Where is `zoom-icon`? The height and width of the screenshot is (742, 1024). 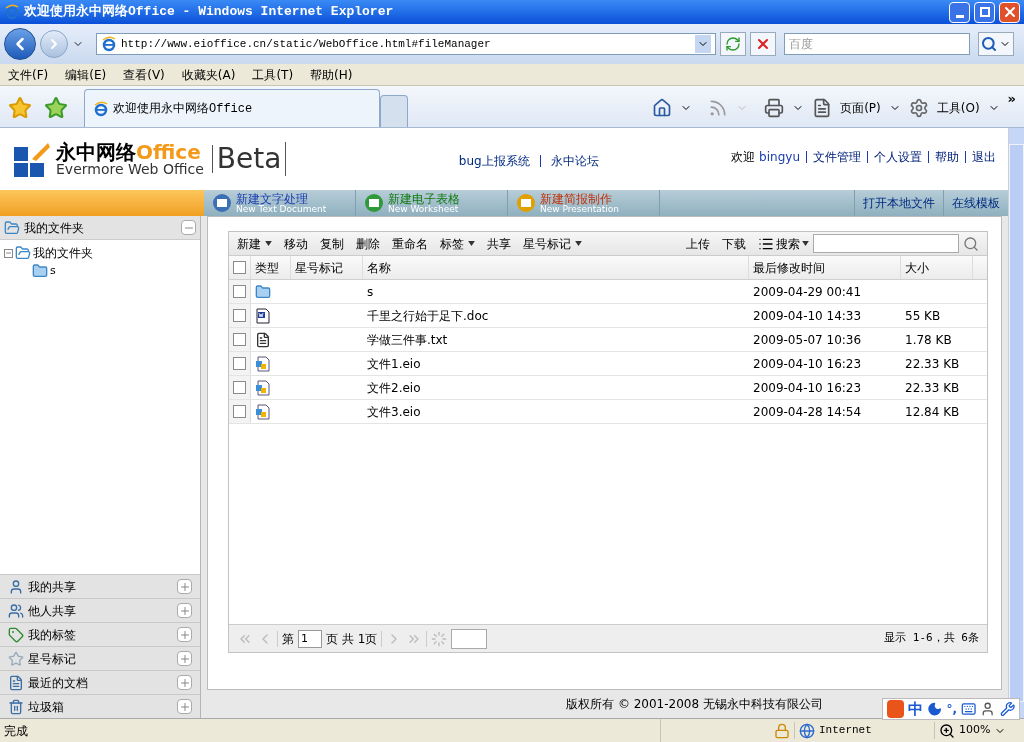
zoom-icon is located at coordinates (947, 730).